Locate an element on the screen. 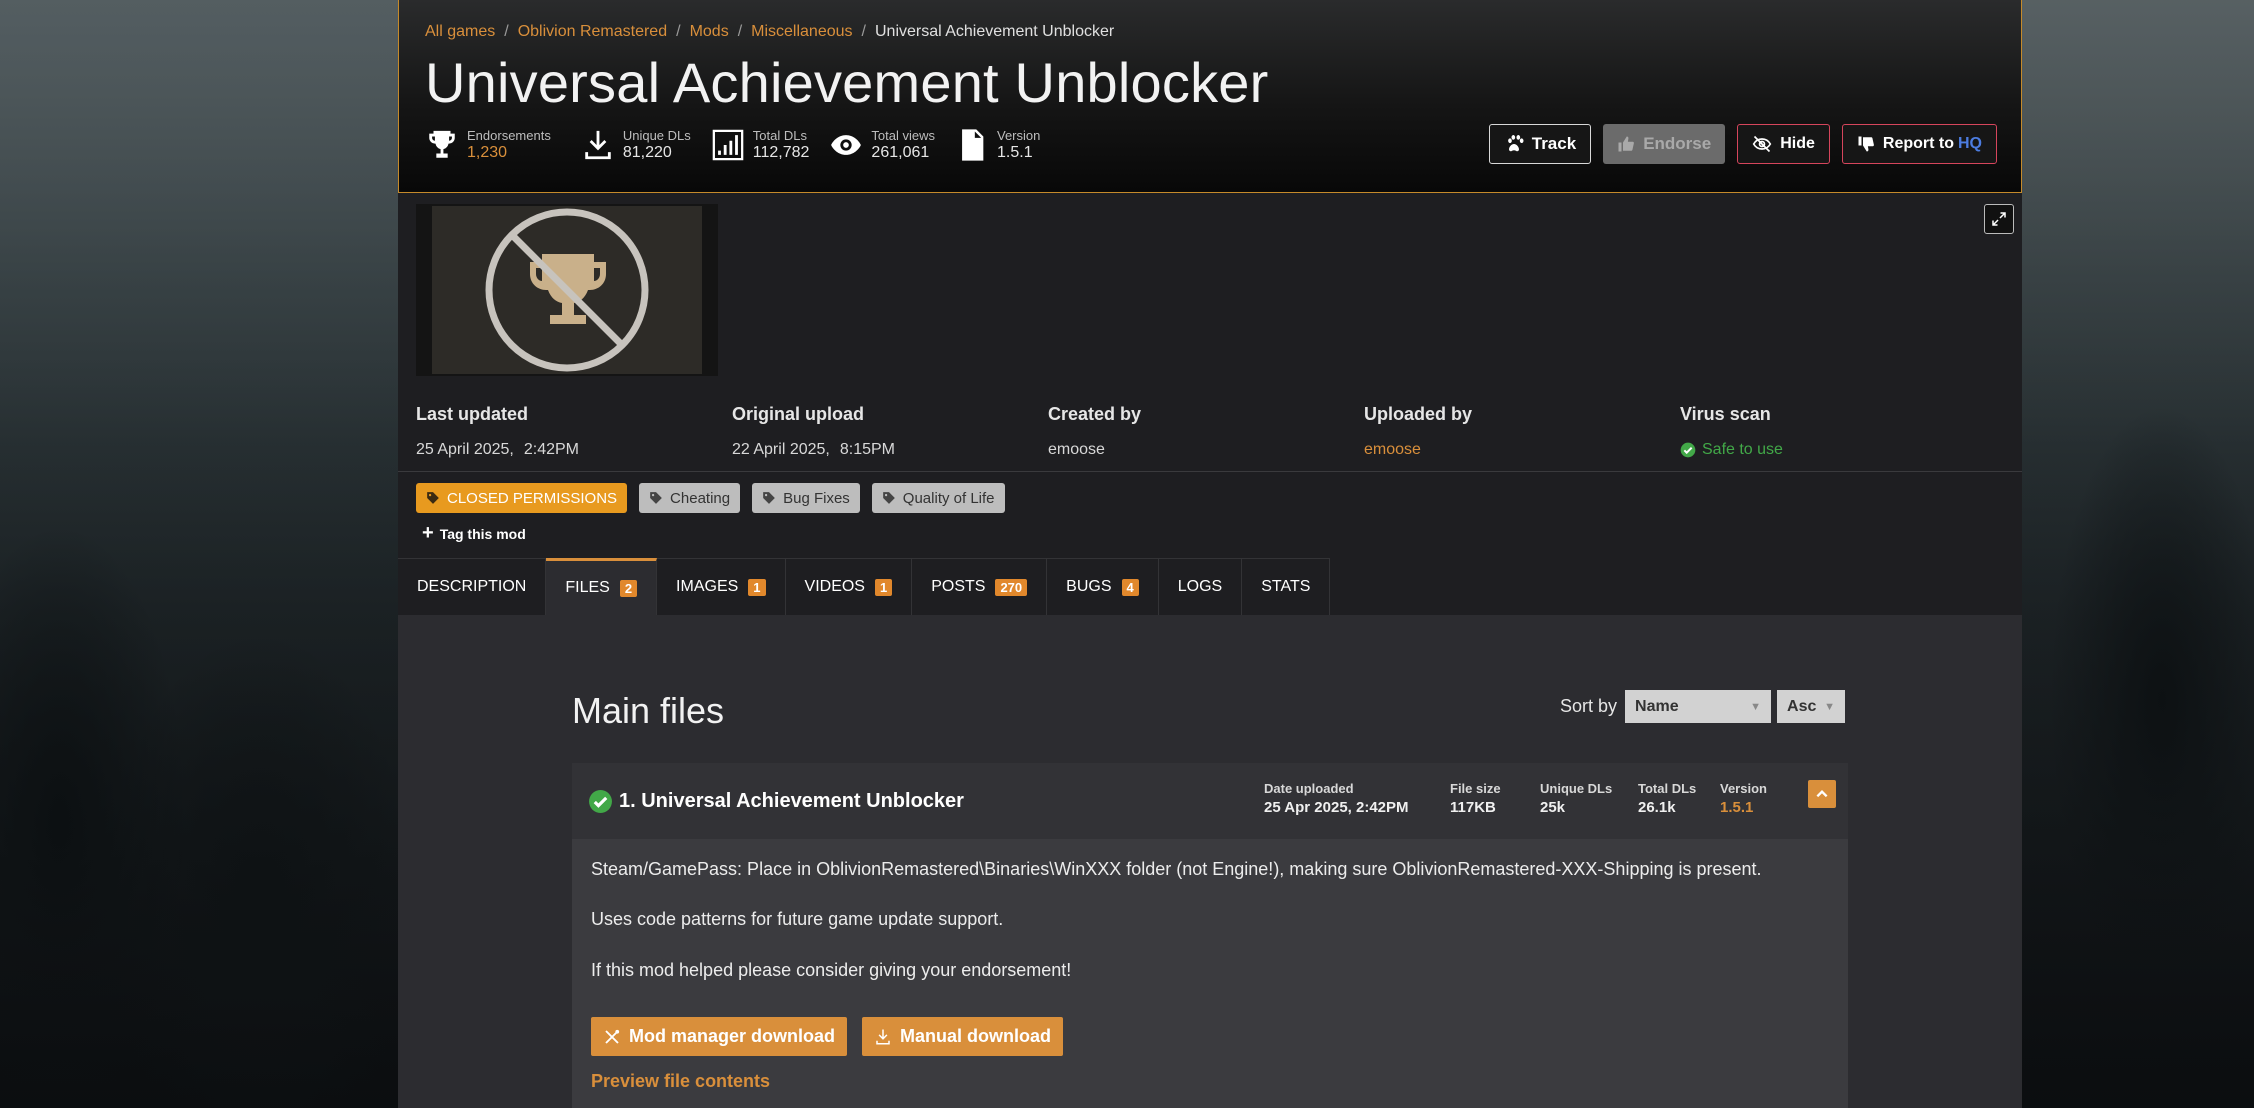 Image resolution: width=2254 pixels, height=1108 pixels. expand-gallery-button is located at coordinates (1999, 219).